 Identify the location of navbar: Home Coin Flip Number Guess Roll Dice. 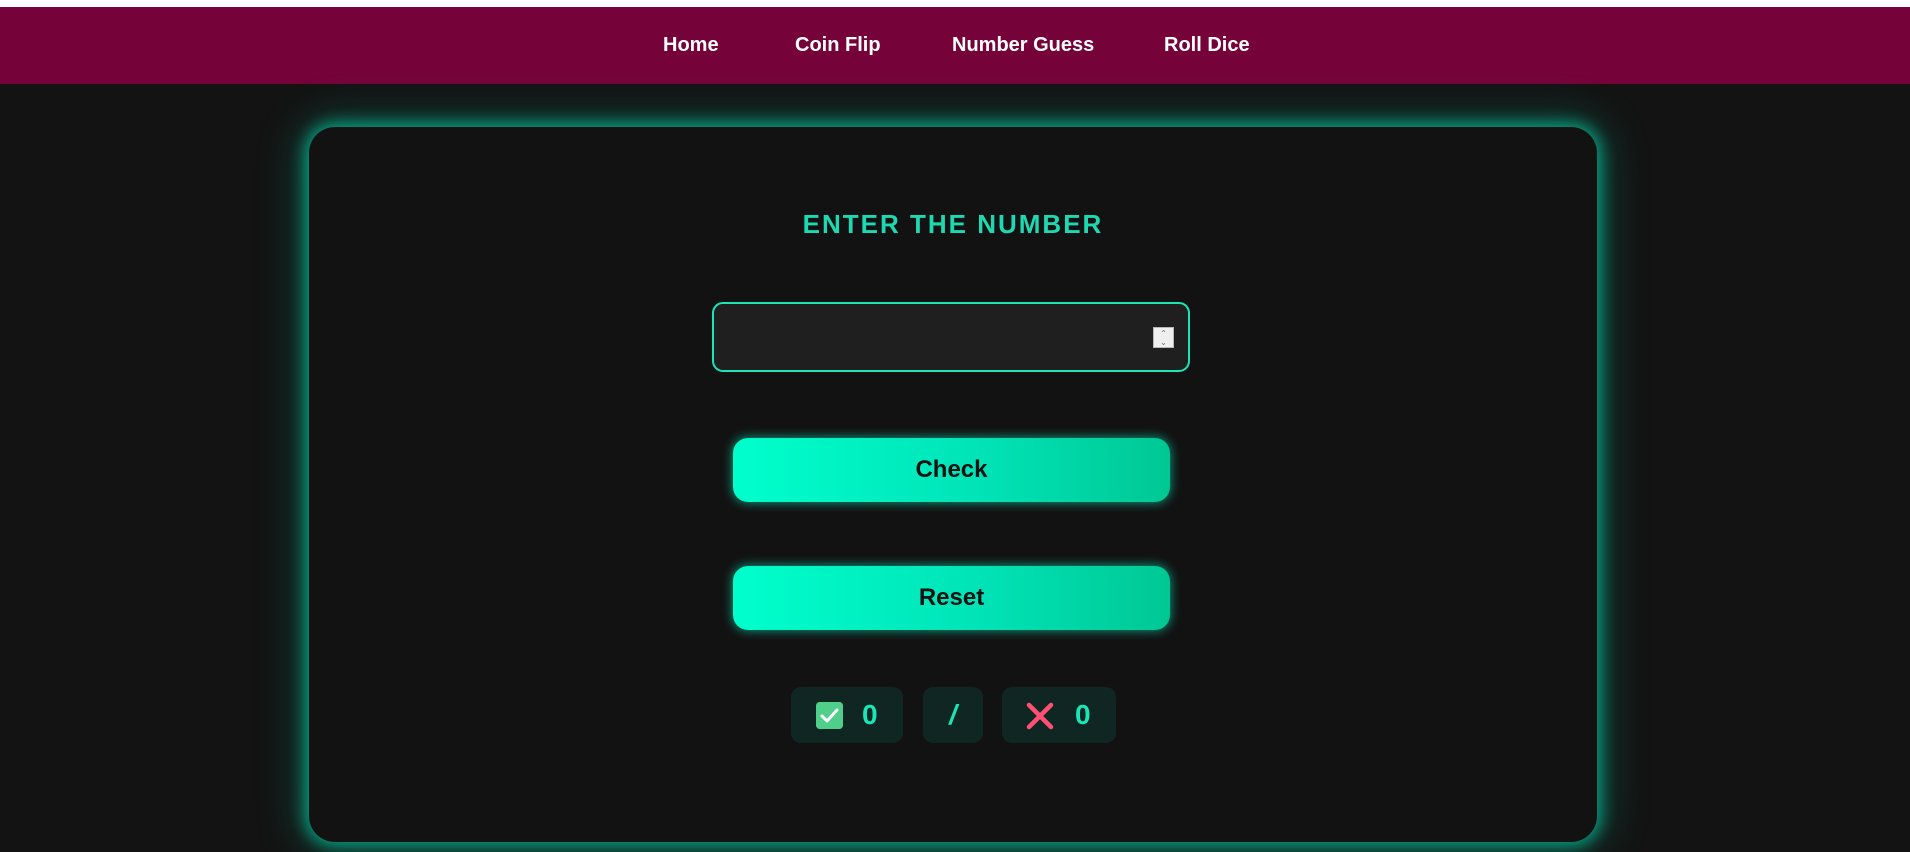
(955, 45).